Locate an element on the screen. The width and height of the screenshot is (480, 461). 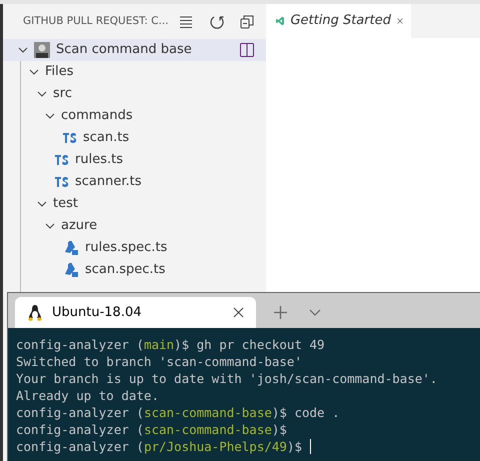
pull-request-row: Scan command base is located at coordinates (134, 50).